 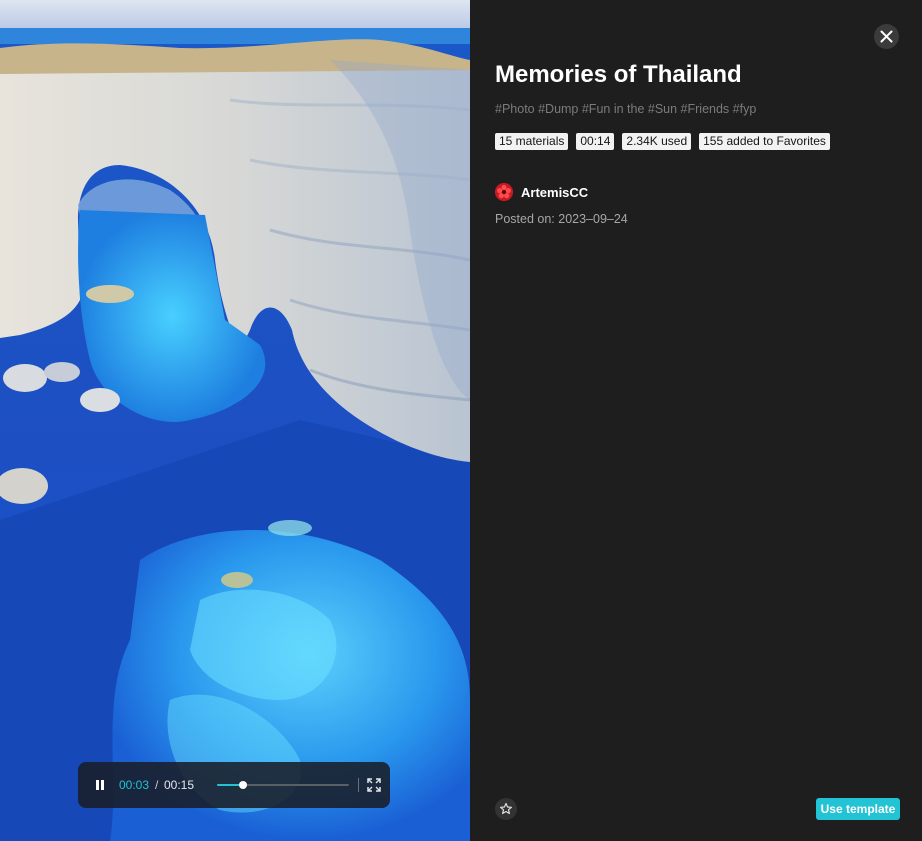 What do you see at coordinates (858, 809) in the screenshot?
I see `use-template-button: Use template` at bounding box center [858, 809].